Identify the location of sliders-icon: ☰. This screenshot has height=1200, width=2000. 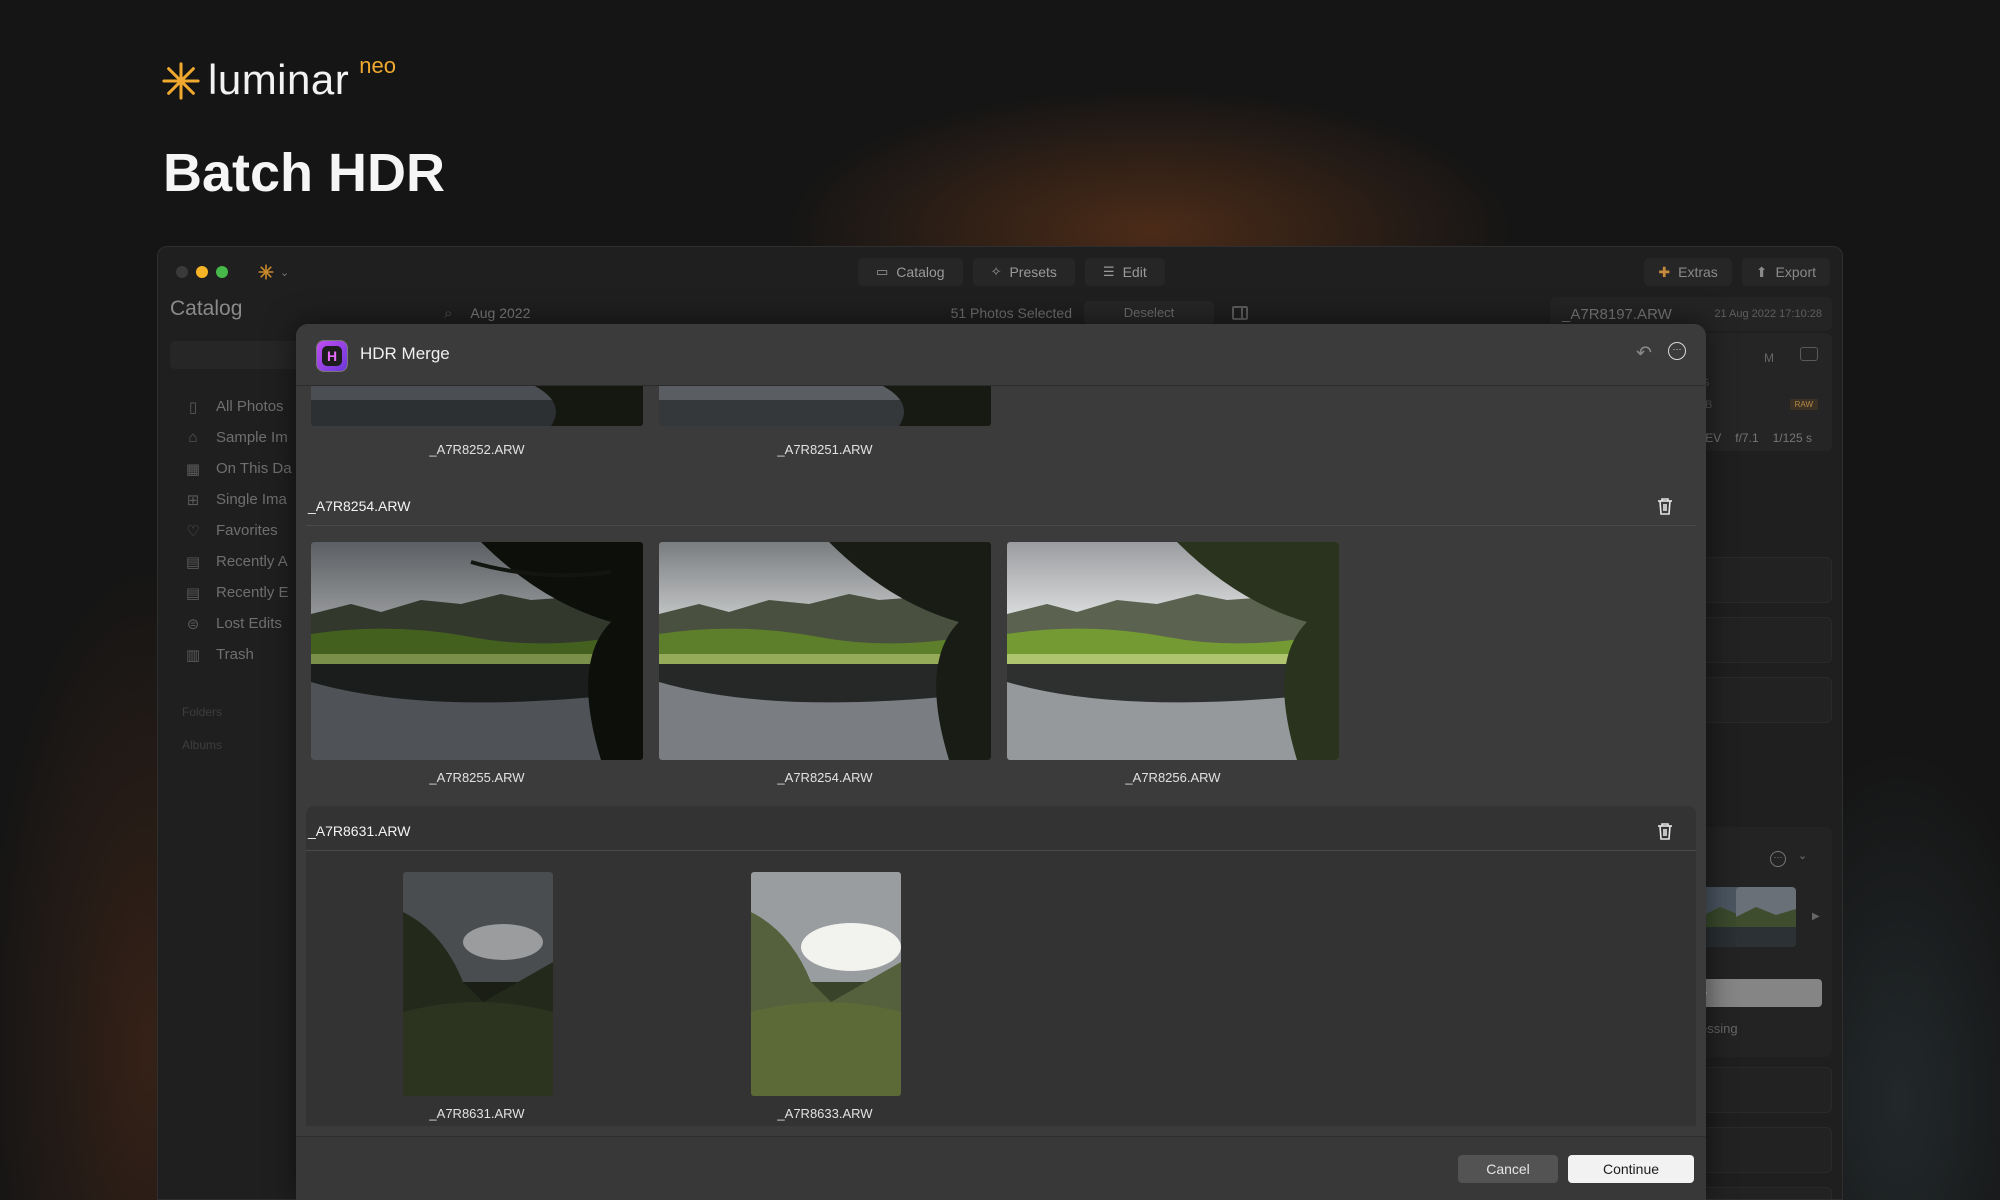
(1108, 271).